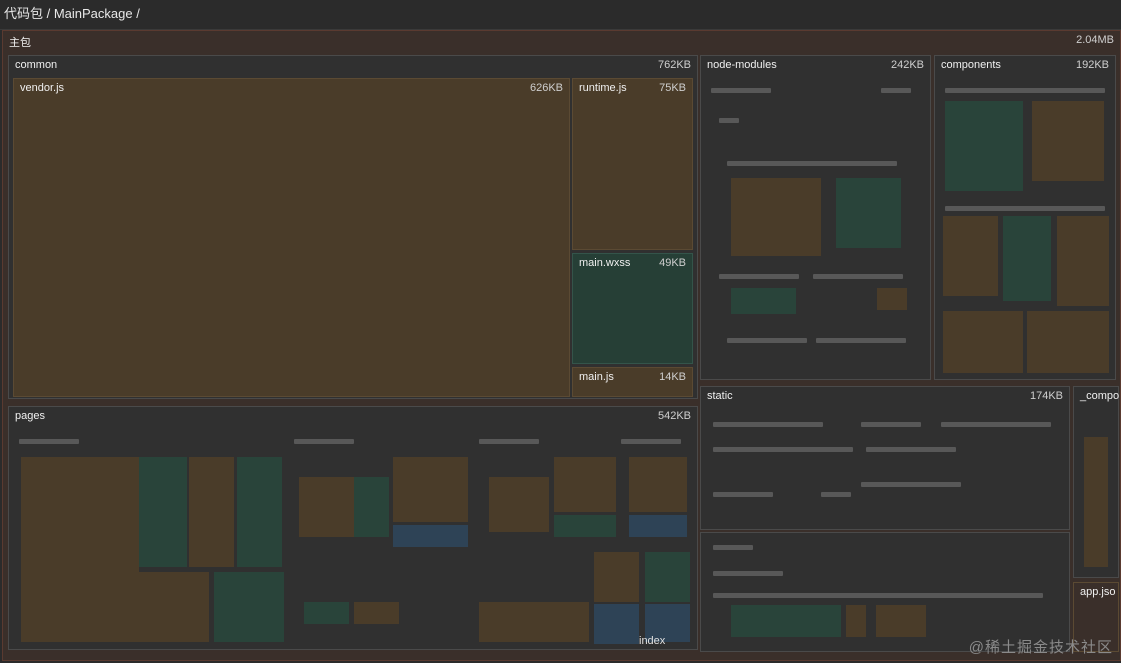 The height and width of the screenshot is (663, 1121). What do you see at coordinates (742, 65) in the screenshot?
I see `group-label: node-modules` at bounding box center [742, 65].